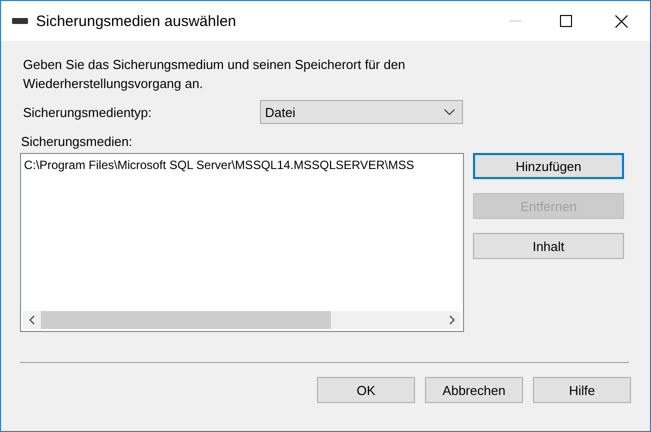 Image resolution: width=651 pixels, height=432 pixels. What do you see at coordinates (621, 21) in the screenshot?
I see `close-icon` at bounding box center [621, 21].